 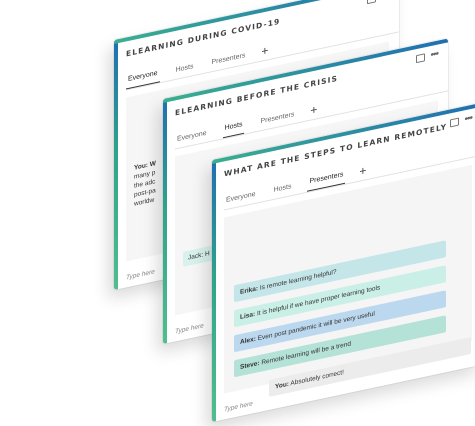 What do you see at coordinates (306, 353) in the screenshot?
I see `message-text: Remote learning will be a trend` at bounding box center [306, 353].